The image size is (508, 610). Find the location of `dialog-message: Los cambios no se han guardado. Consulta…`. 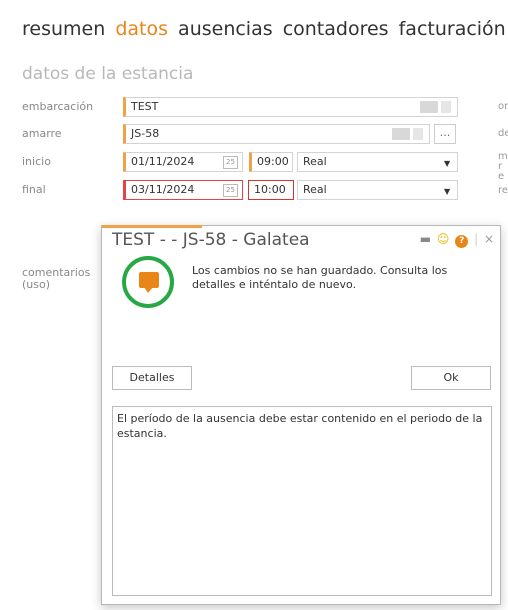

dialog-message: Los cambios no se han guardado. Consulta… is located at coordinates (320, 277).